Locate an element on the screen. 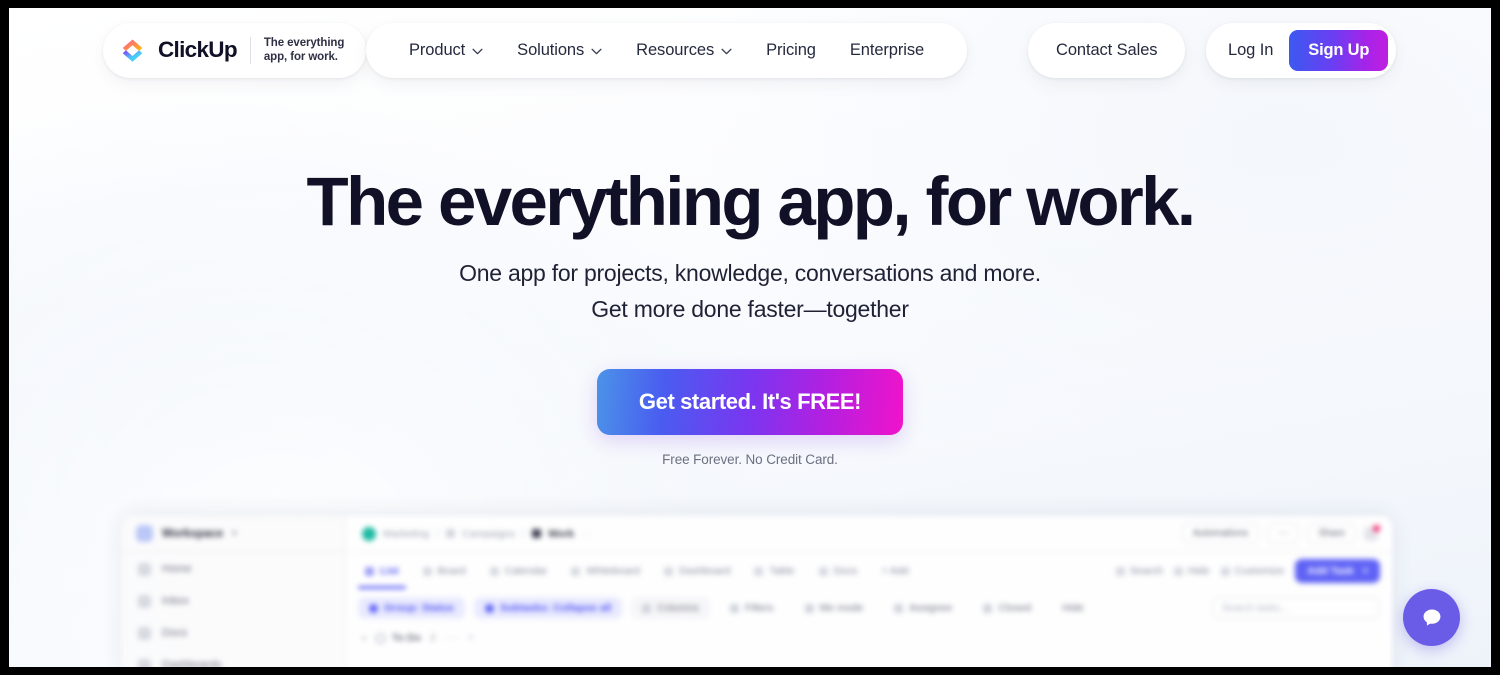 This screenshot has height=675, width=1500. contact-sales-button: Contact Sales is located at coordinates (1107, 50).